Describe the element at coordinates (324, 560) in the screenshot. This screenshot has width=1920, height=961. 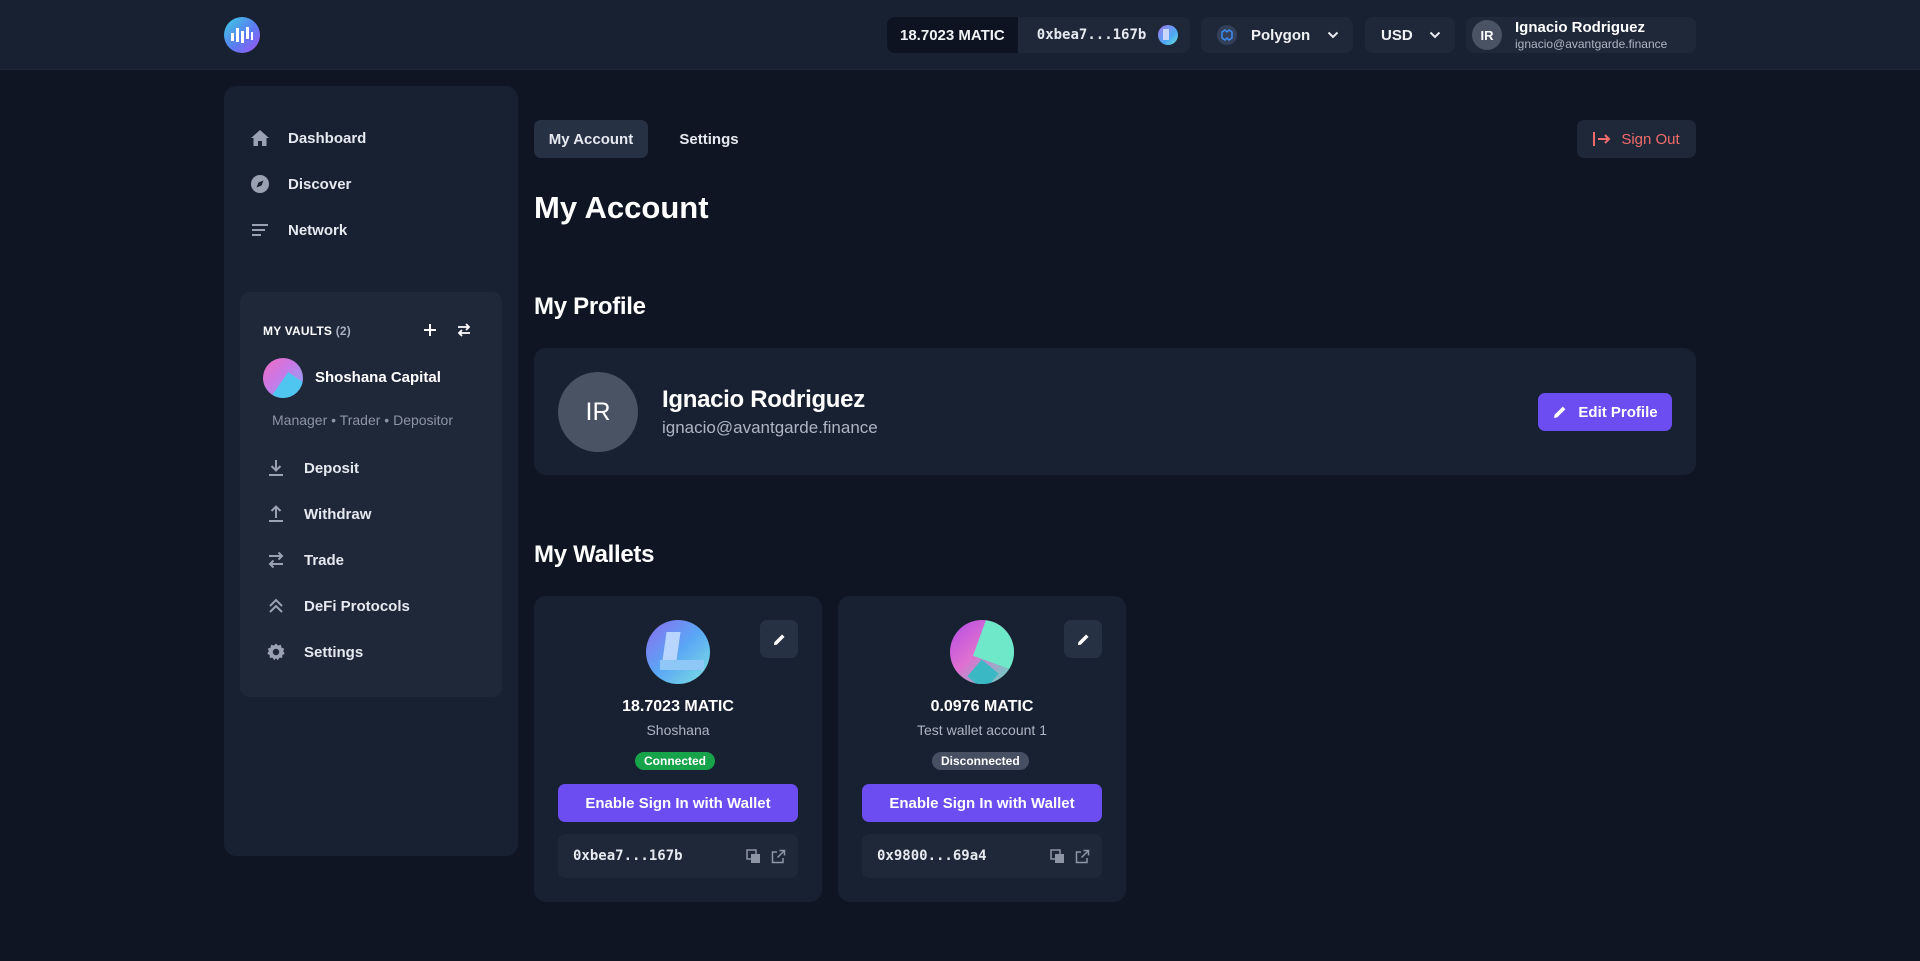
I see `vault-item-label: Trade` at that location.